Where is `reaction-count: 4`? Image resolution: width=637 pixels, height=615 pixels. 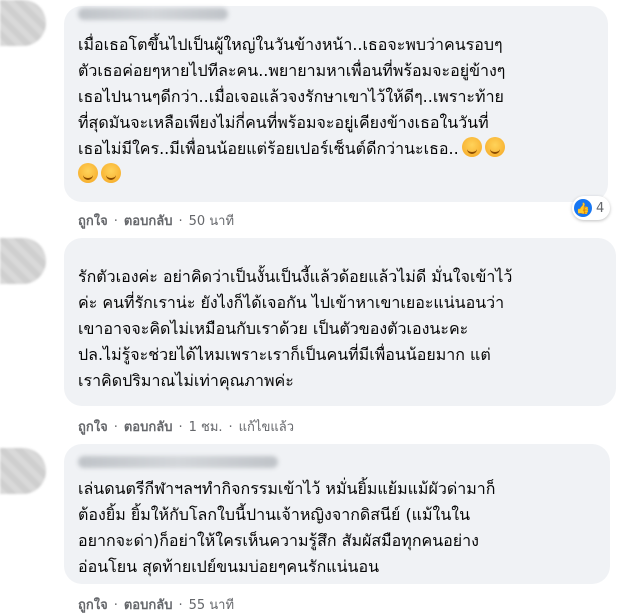
reaction-count: 4 is located at coordinates (600, 208).